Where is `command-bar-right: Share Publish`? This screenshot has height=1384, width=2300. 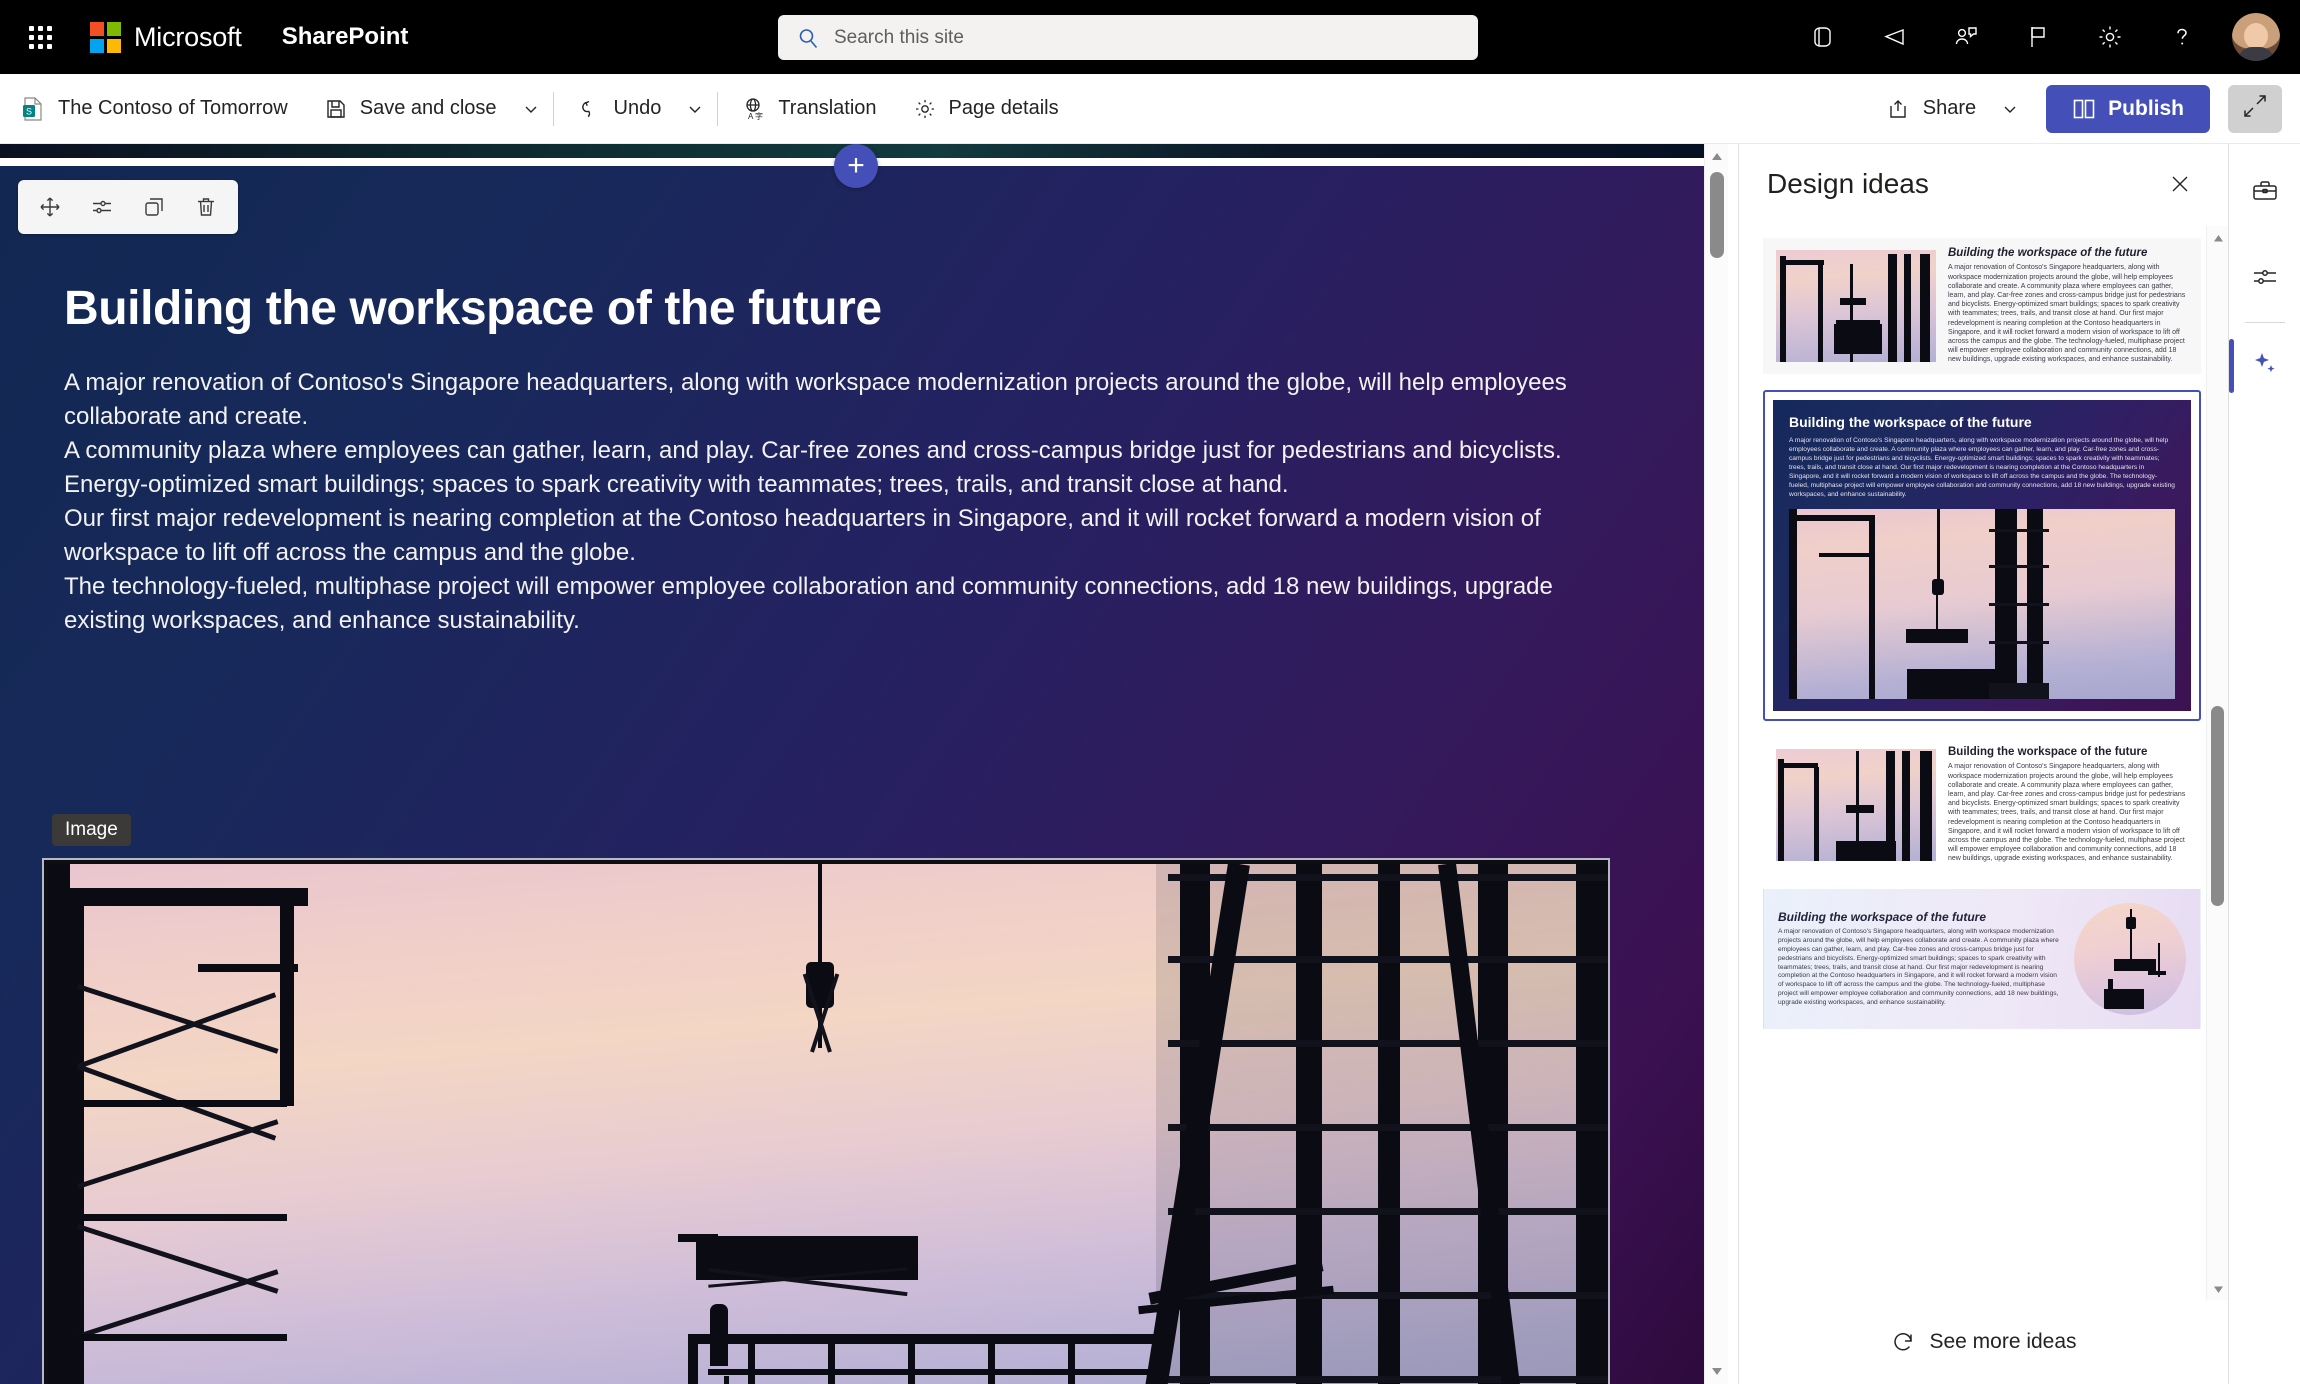 command-bar-right: Share Publish is located at coordinates (2074, 109).